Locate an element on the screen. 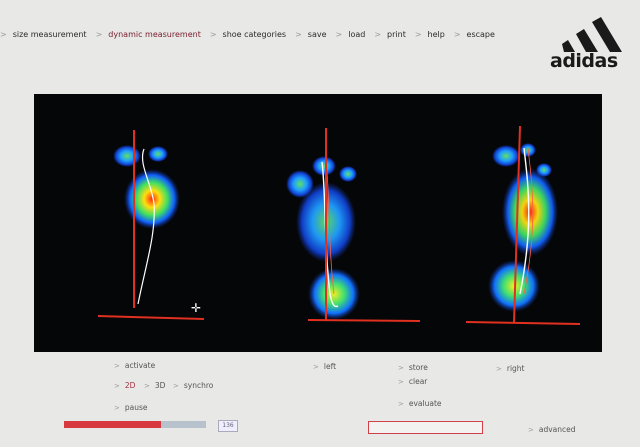 The width and height of the screenshot is (640, 447). advanced-button: > advanced is located at coordinates (552, 429).